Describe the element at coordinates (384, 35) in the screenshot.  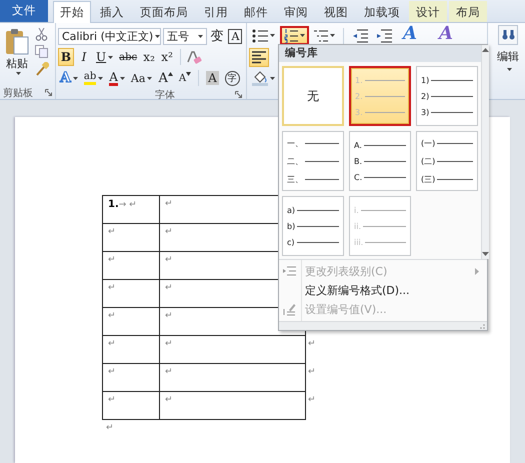
I see `increase-indent-icon` at that location.